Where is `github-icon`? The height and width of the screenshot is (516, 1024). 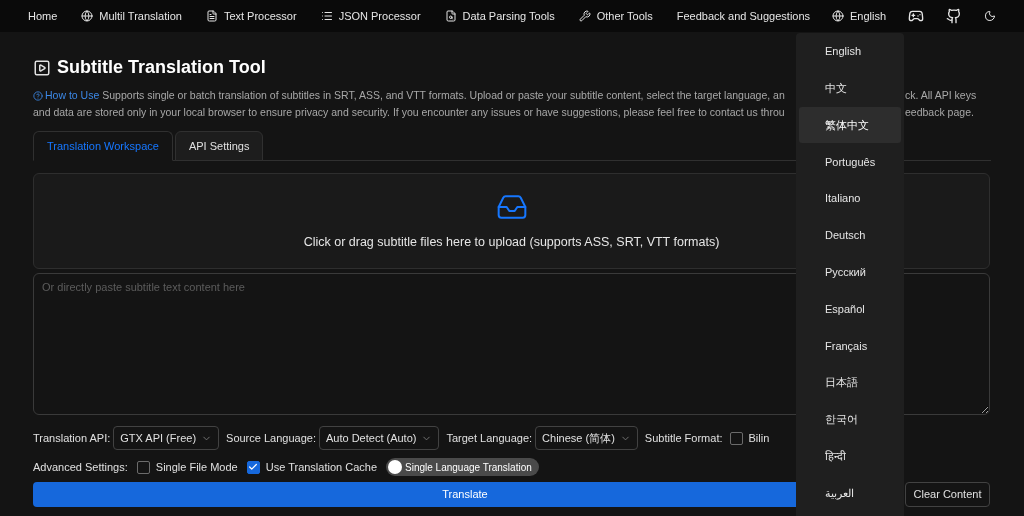 github-icon is located at coordinates (954, 16).